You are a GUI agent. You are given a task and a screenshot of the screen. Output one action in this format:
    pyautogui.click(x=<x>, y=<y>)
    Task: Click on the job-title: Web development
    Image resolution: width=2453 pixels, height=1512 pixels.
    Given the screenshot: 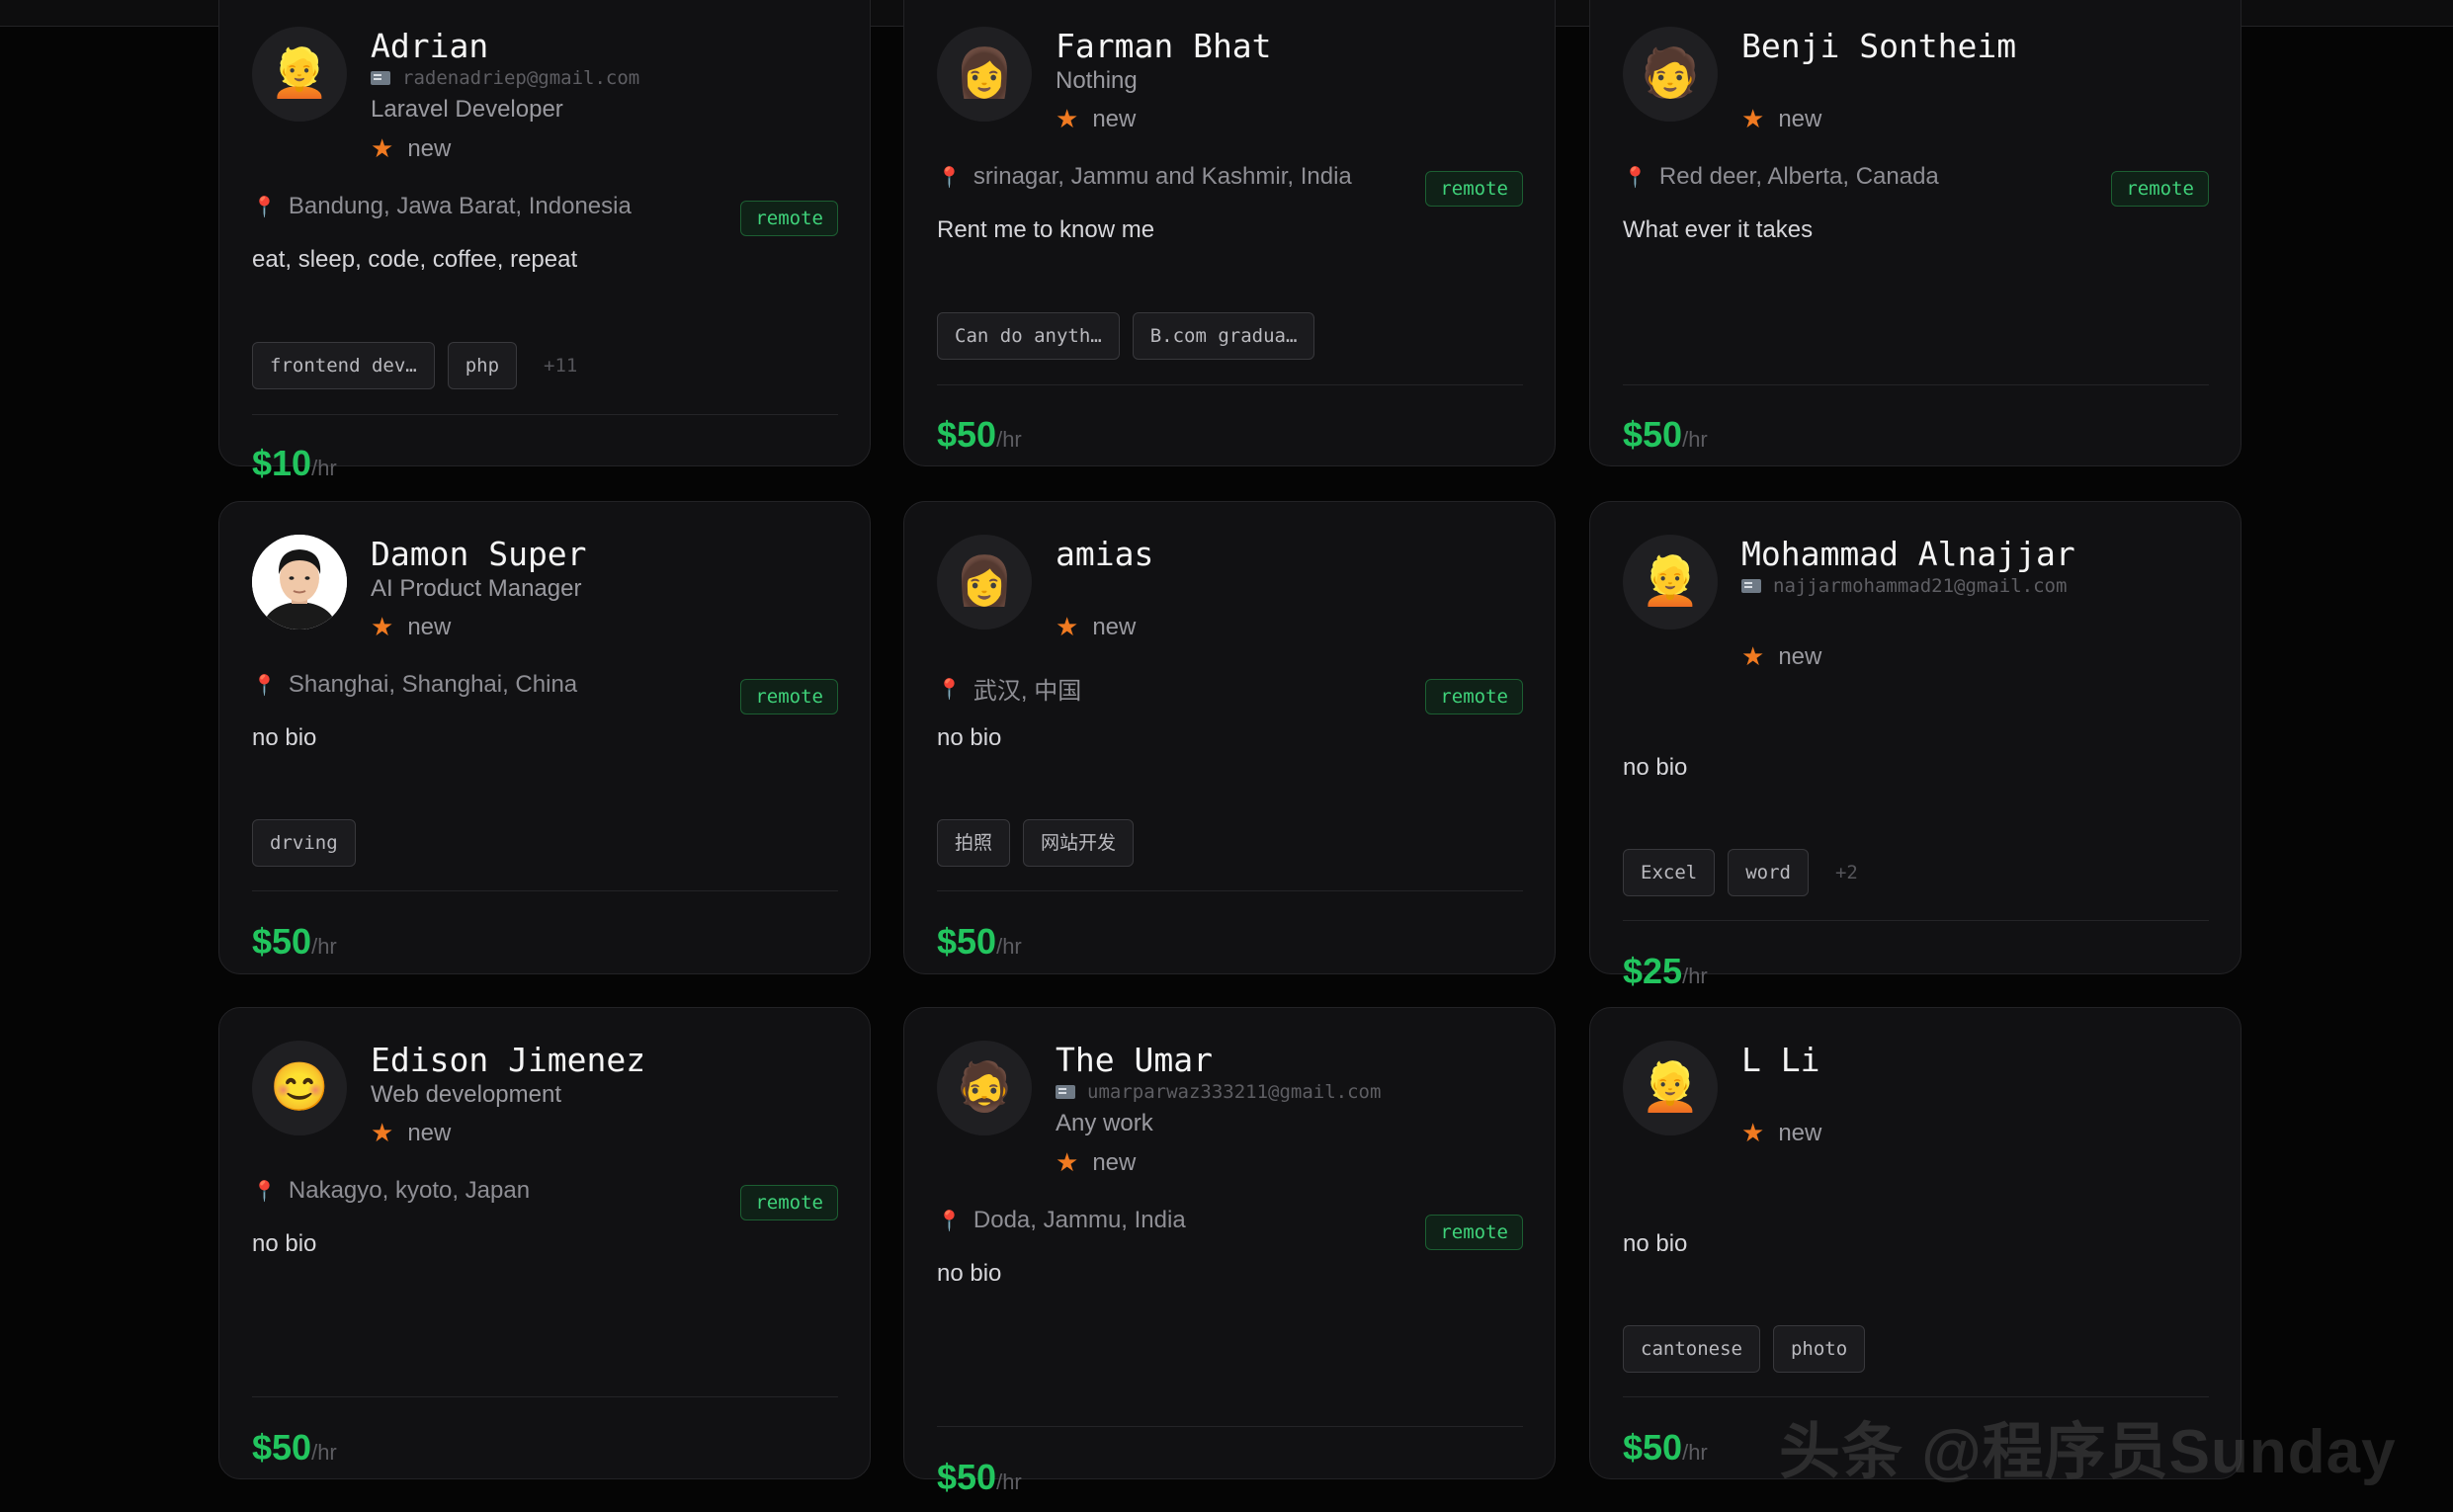 What is the action you would take?
    pyautogui.click(x=466, y=1094)
    